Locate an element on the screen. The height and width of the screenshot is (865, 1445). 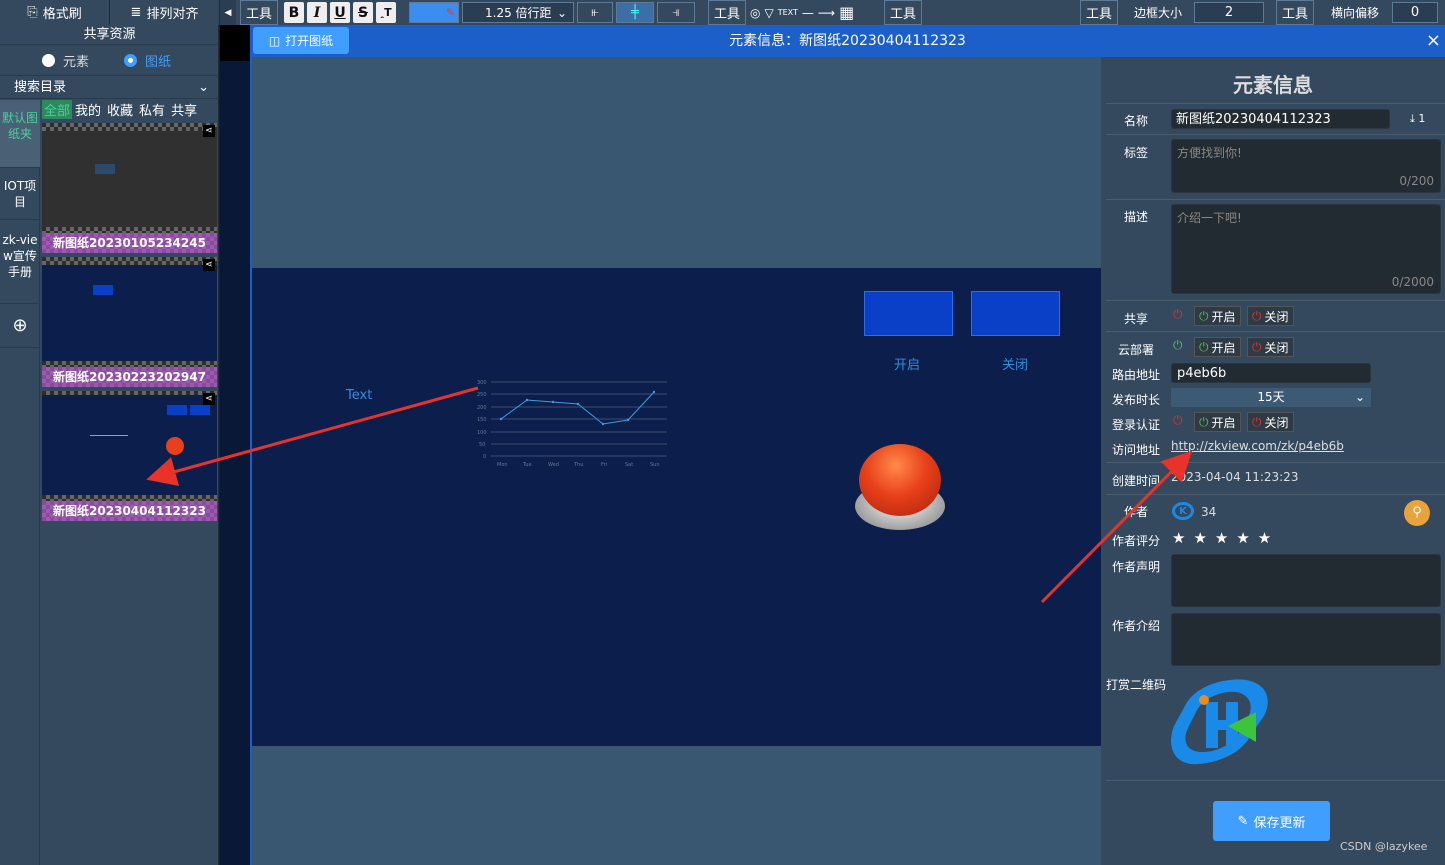
rating-stars: ★★★★★ is located at coordinates (1225, 538).